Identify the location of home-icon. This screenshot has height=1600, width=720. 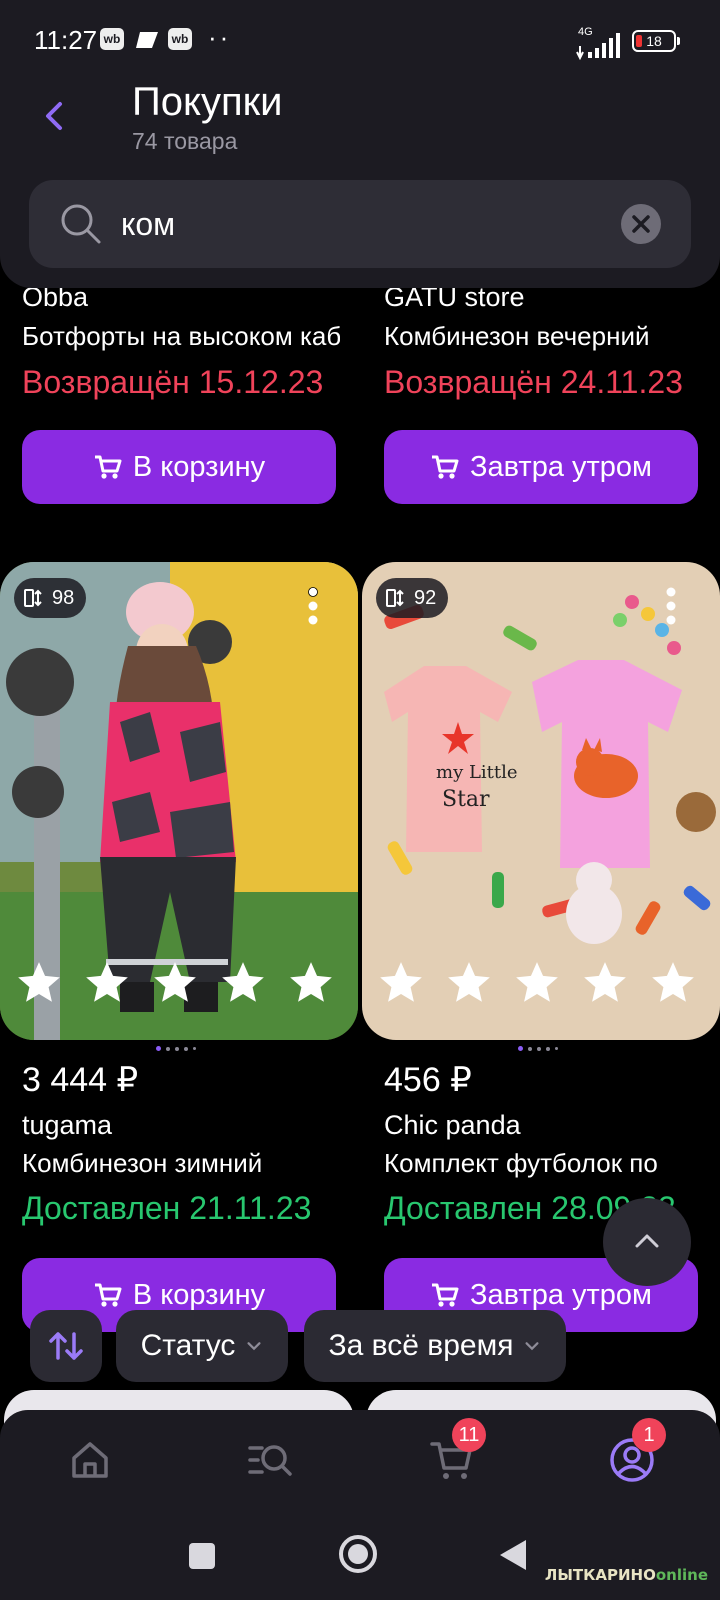
(90, 1460).